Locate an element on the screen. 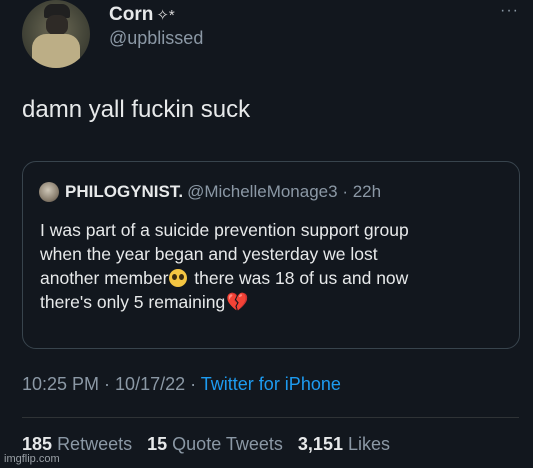 The width and height of the screenshot is (533, 468). quoted-author-avatar is located at coordinates (49, 192).